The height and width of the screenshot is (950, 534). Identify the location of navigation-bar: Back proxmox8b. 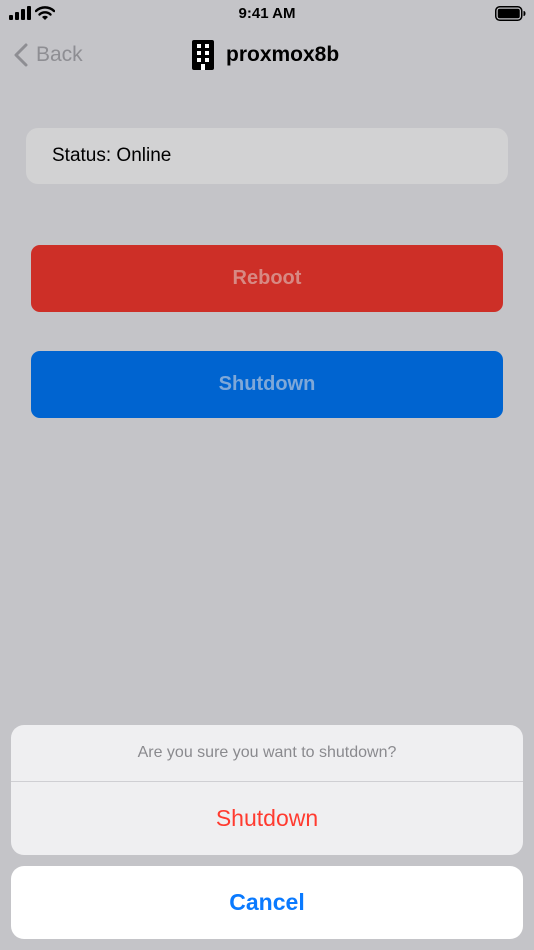
(267, 55).